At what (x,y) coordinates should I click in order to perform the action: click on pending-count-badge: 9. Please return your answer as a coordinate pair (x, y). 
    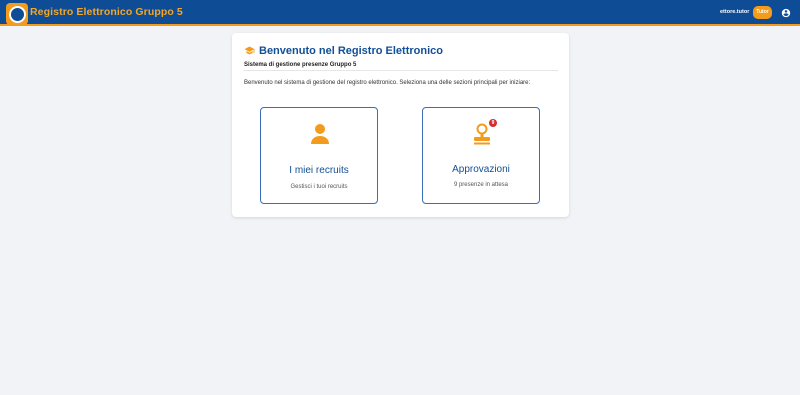
    Looking at the image, I should click on (493, 123).